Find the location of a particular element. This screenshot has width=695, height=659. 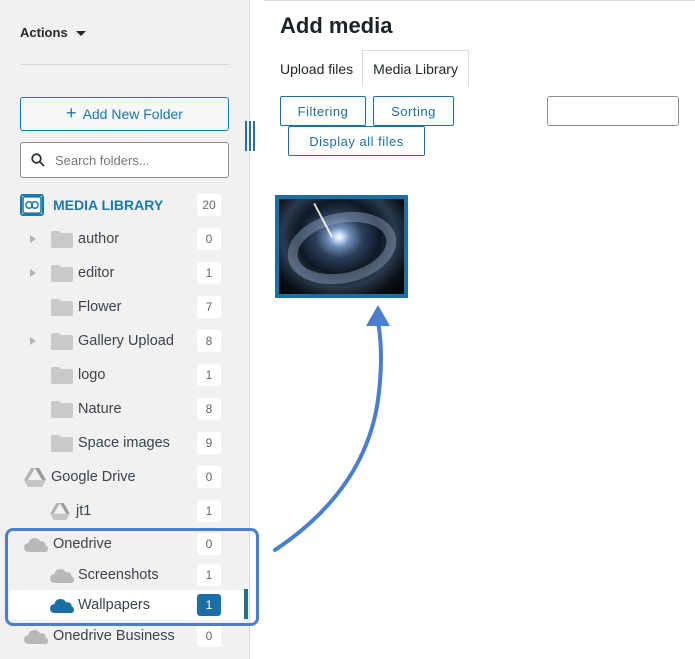

cloud-item-onedrive-business: Onedrive Business 0 is located at coordinates (125, 636).